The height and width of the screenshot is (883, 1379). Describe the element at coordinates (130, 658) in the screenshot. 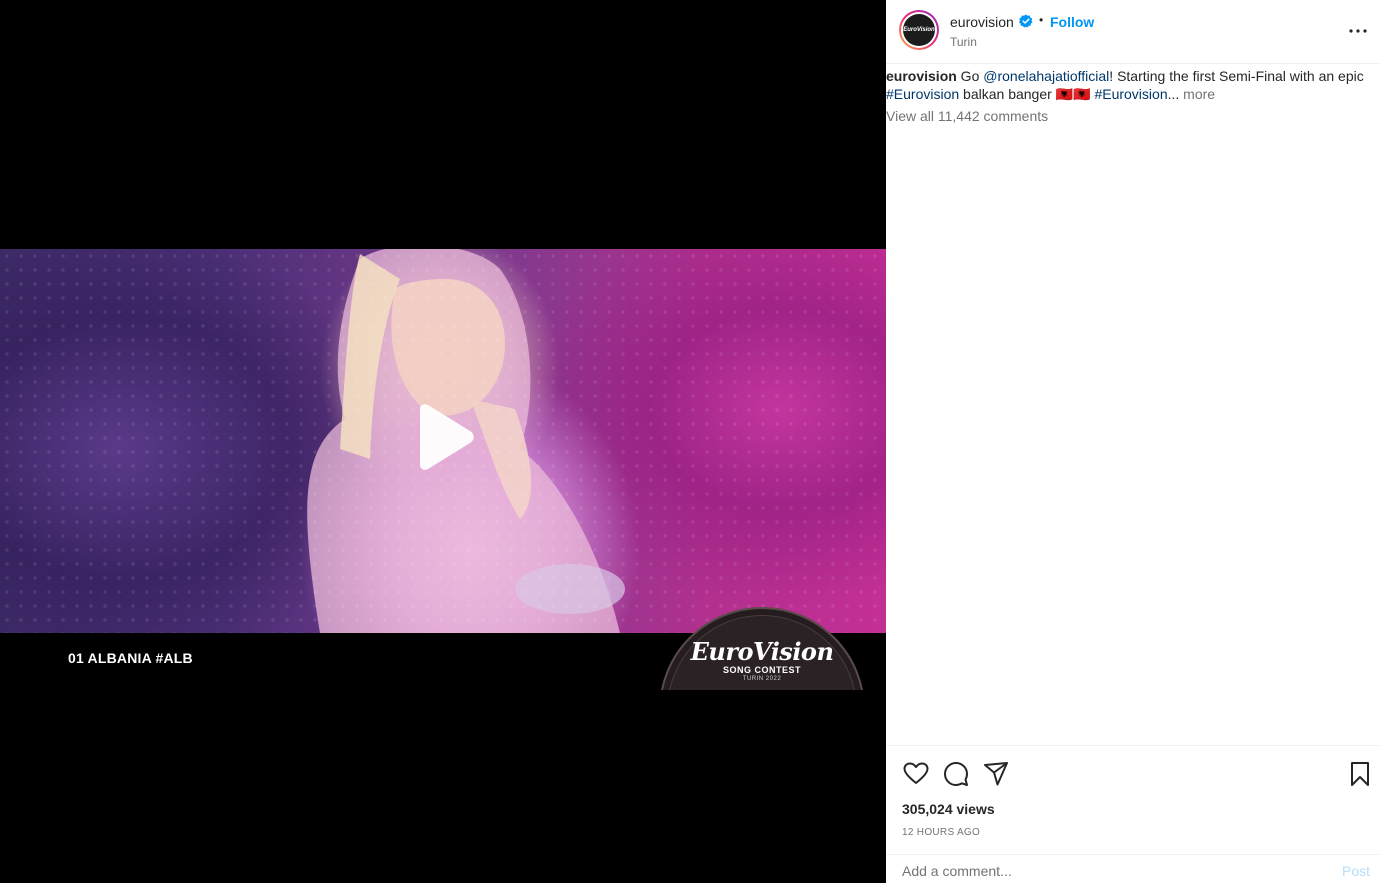

I see `video-caption-overlay: 01 ALBANIA #ALB` at that location.